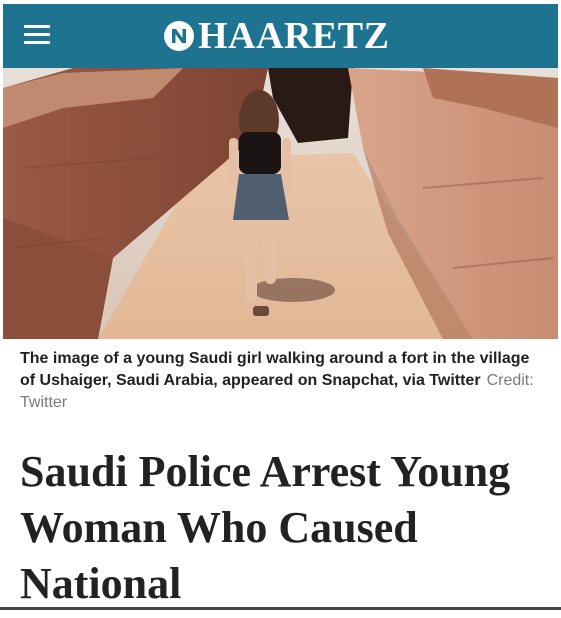  What do you see at coordinates (280, 608) in the screenshot?
I see `bottom-edge-divider` at bounding box center [280, 608].